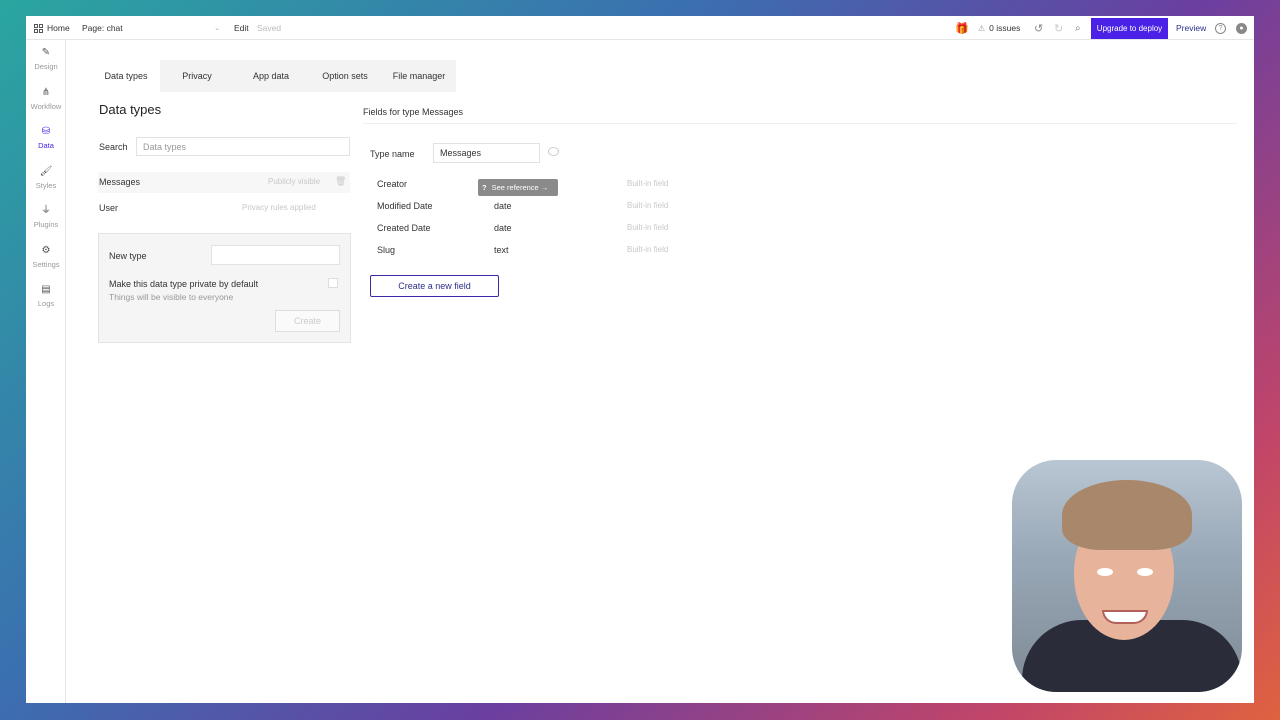 Image resolution: width=1280 pixels, height=720 pixels. What do you see at coordinates (1127, 576) in the screenshot?
I see `webcam-overlay` at bounding box center [1127, 576].